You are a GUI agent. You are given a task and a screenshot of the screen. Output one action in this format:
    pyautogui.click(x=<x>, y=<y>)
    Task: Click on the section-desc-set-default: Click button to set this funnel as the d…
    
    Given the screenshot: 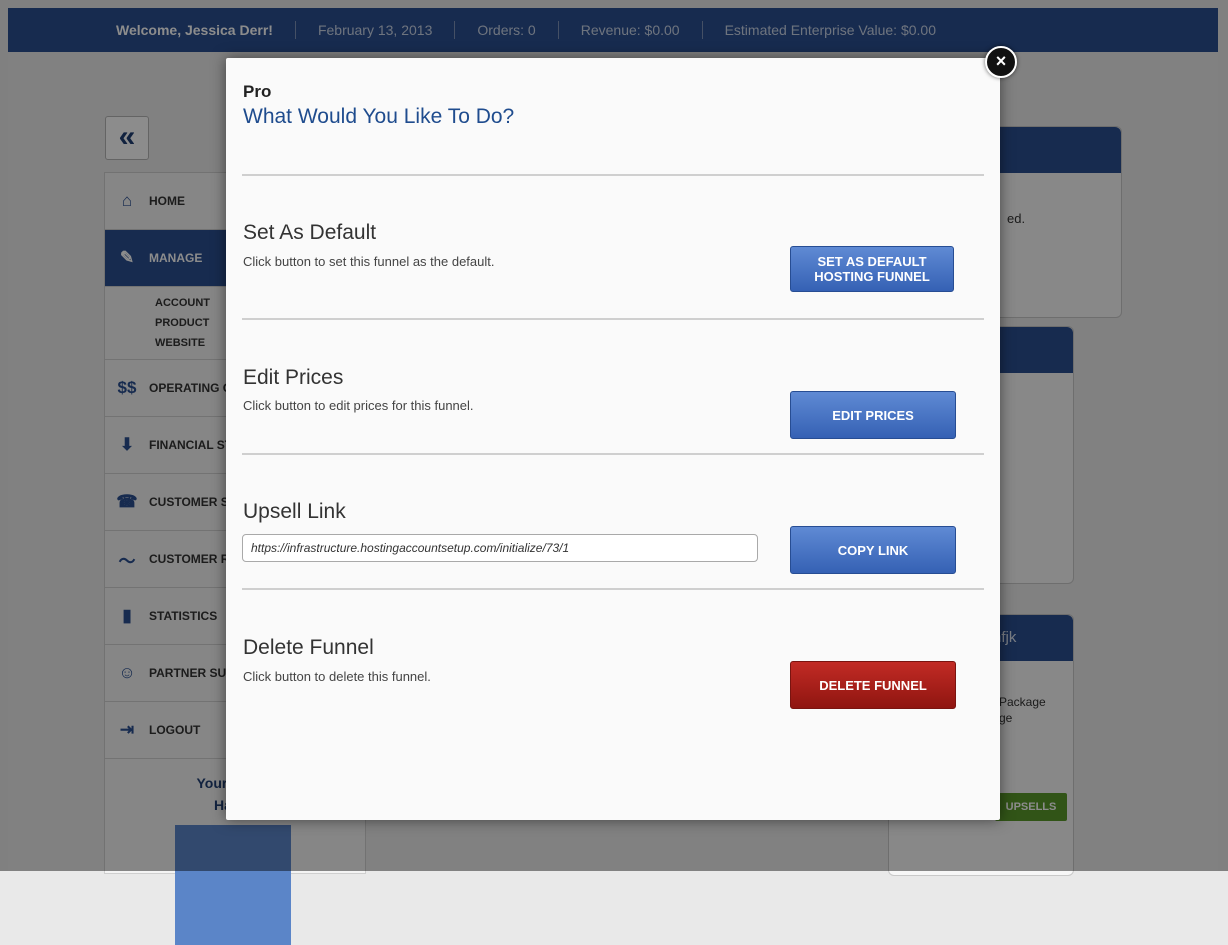 What is the action you would take?
    pyautogui.click(x=369, y=261)
    